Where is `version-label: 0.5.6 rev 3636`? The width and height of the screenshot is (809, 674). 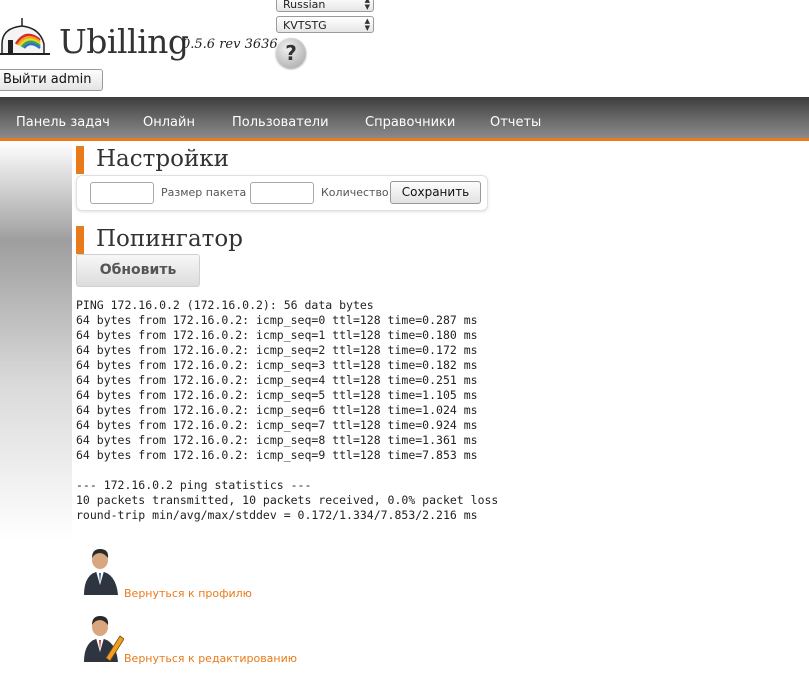 version-label: 0.5.6 rev 3636 is located at coordinates (230, 44).